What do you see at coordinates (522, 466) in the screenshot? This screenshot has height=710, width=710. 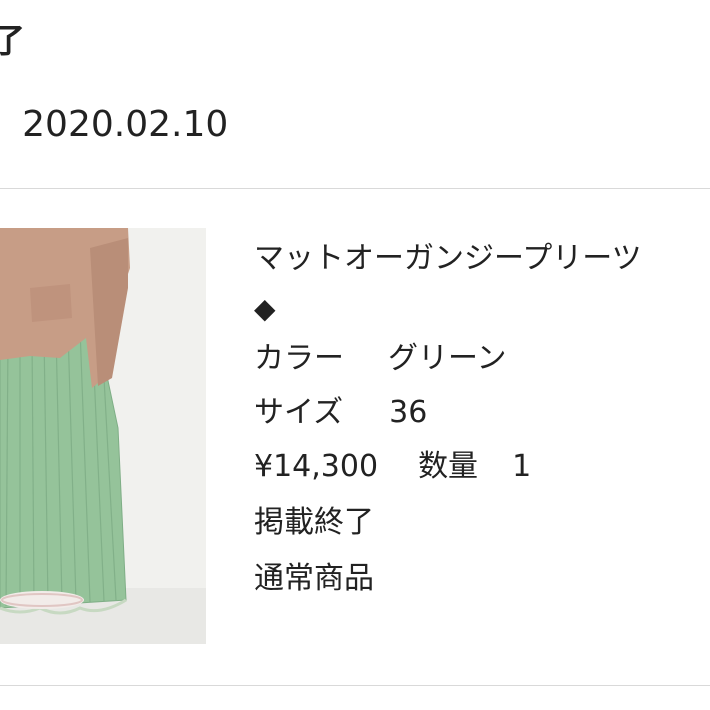 I see `quantity-value: 1` at bounding box center [522, 466].